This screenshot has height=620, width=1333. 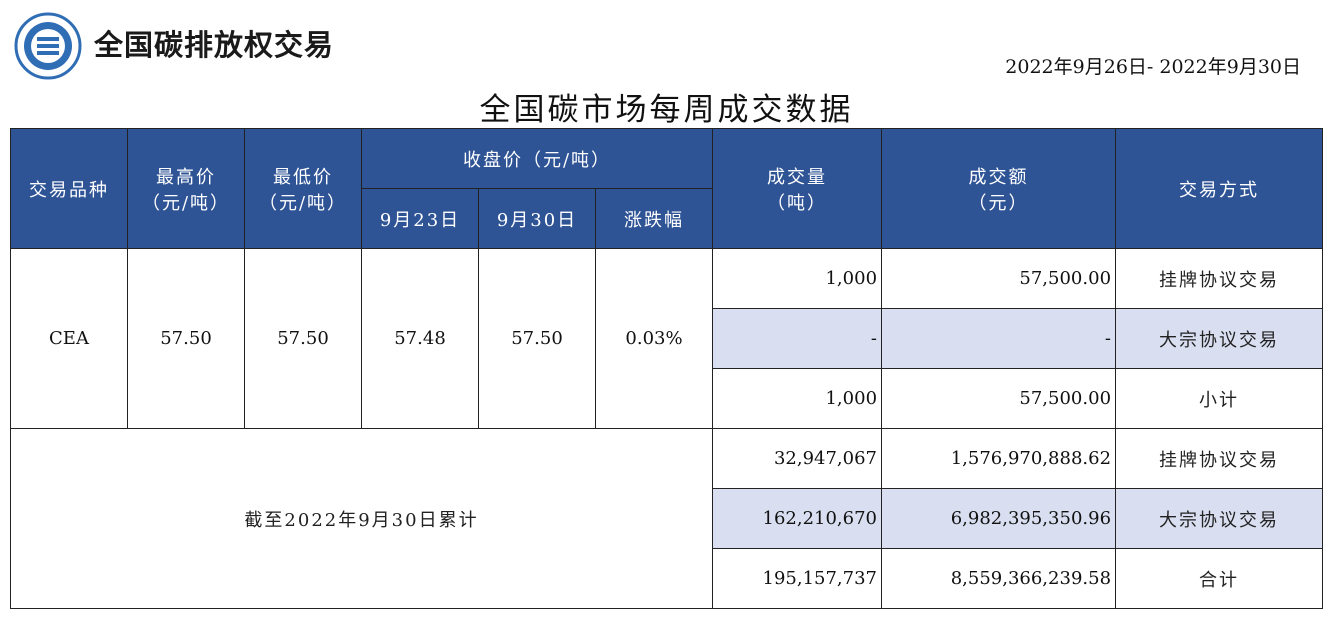 I want to click on high-price-cell: 57.50, so click(x=186, y=338).